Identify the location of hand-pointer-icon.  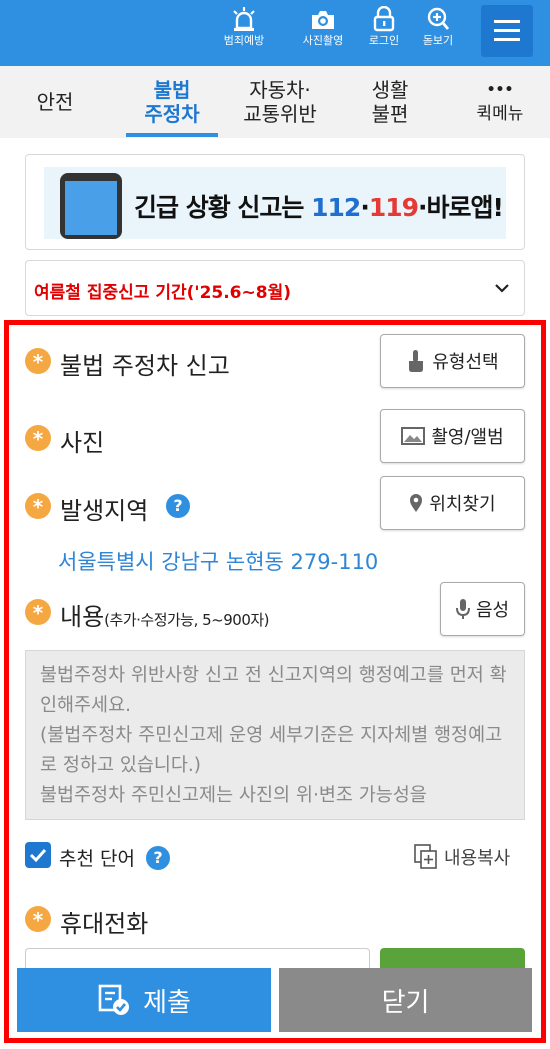
(416, 361).